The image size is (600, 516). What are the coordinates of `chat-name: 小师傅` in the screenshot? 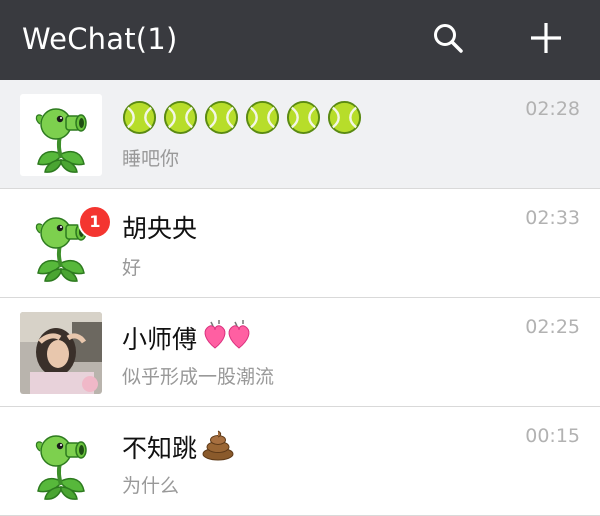 It's located at (188, 338).